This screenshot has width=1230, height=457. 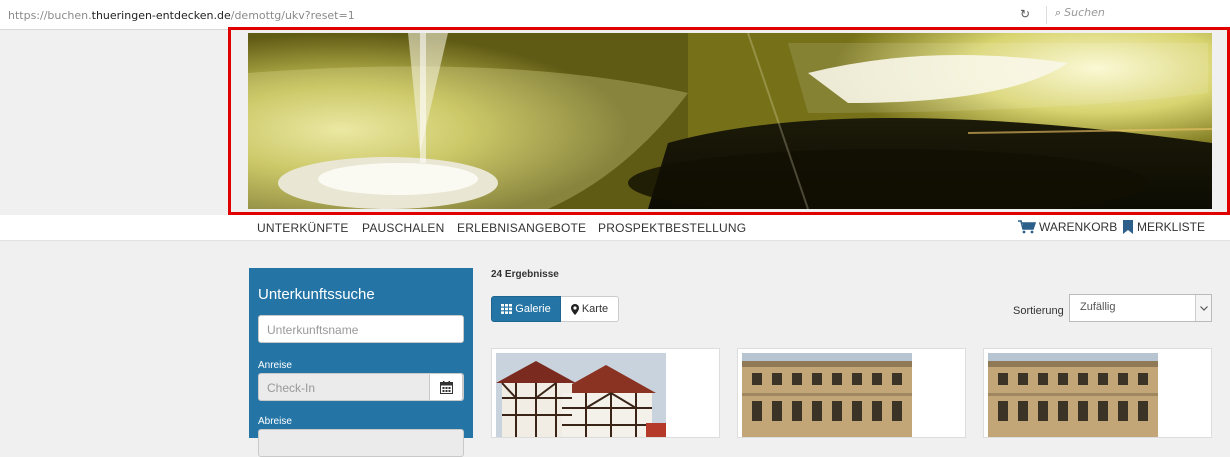 I want to click on search-panel-title: Unterkunftssuche, so click(x=316, y=294).